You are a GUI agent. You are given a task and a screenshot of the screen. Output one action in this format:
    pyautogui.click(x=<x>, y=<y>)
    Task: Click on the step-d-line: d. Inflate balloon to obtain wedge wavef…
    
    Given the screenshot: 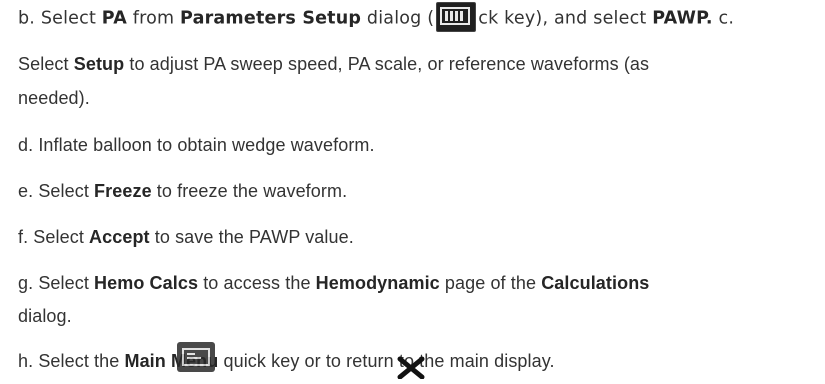 What is the action you would take?
    pyautogui.click(x=196, y=145)
    